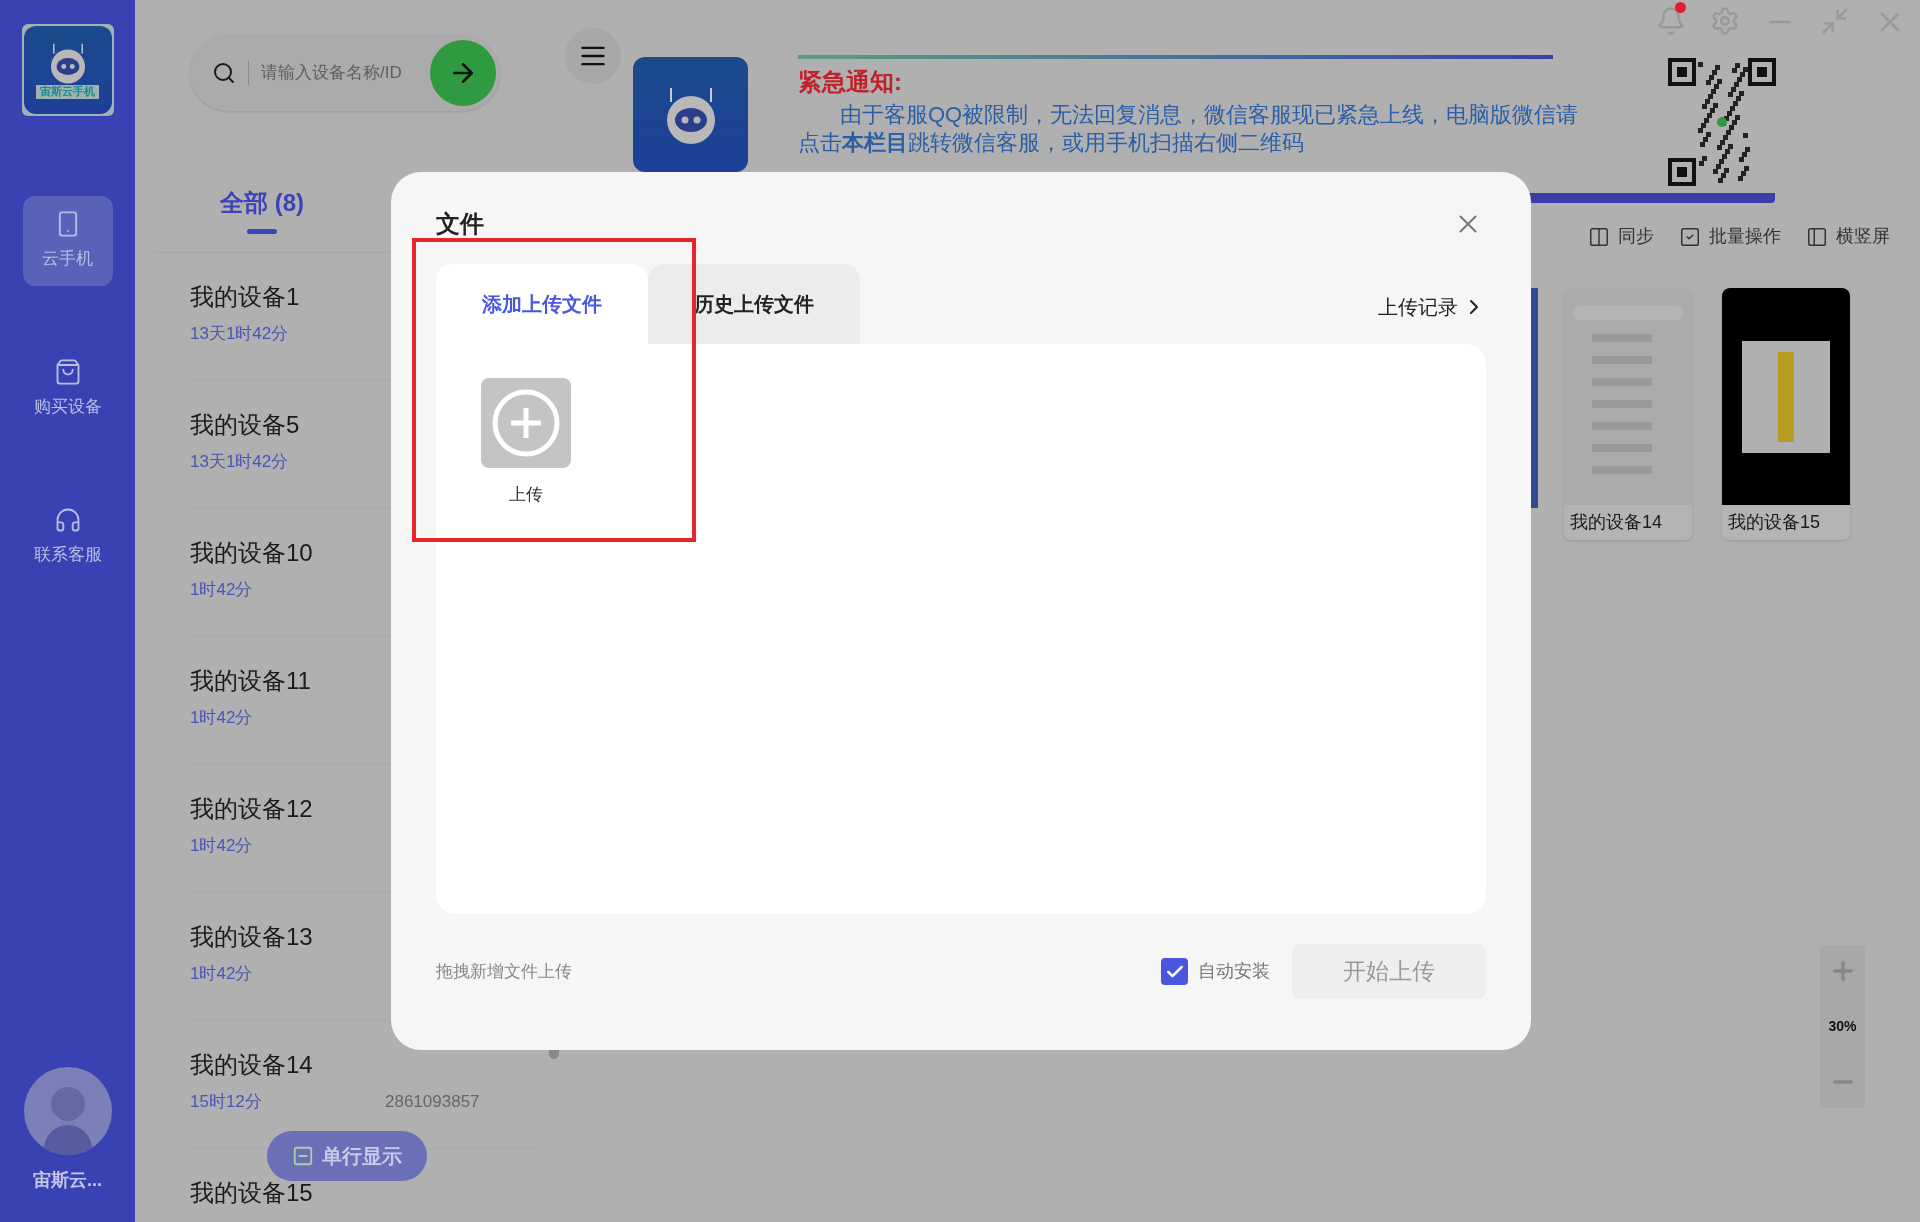 The image size is (1920, 1222). Describe the element at coordinates (251, 553) in the screenshot. I see `device-name: 我的设备10` at that location.